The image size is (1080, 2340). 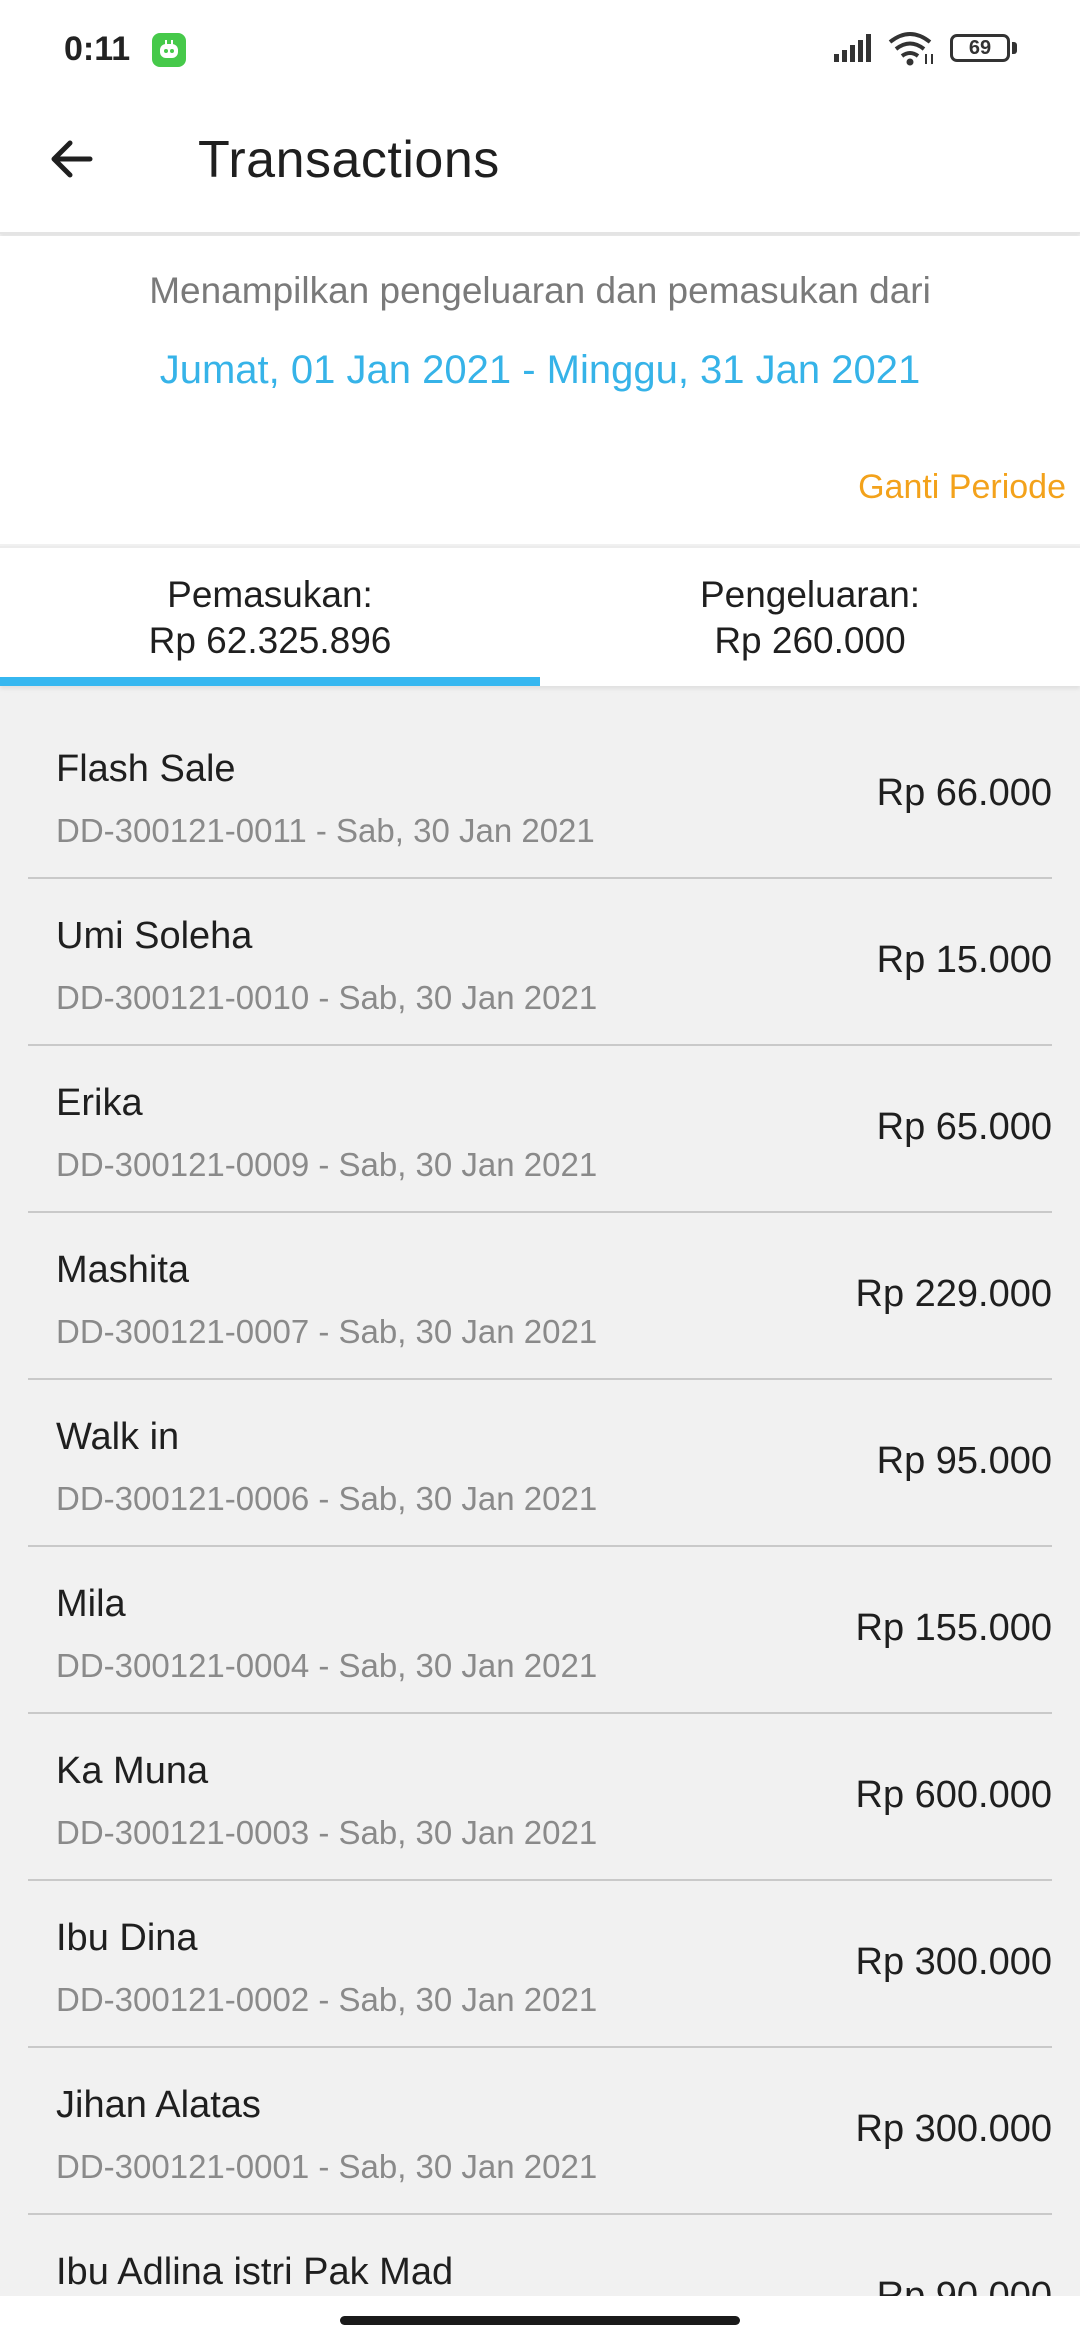 What do you see at coordinates (349, 160) in the screenshot?
I see `page-title: Transactions` at bounding box center [349, 160].